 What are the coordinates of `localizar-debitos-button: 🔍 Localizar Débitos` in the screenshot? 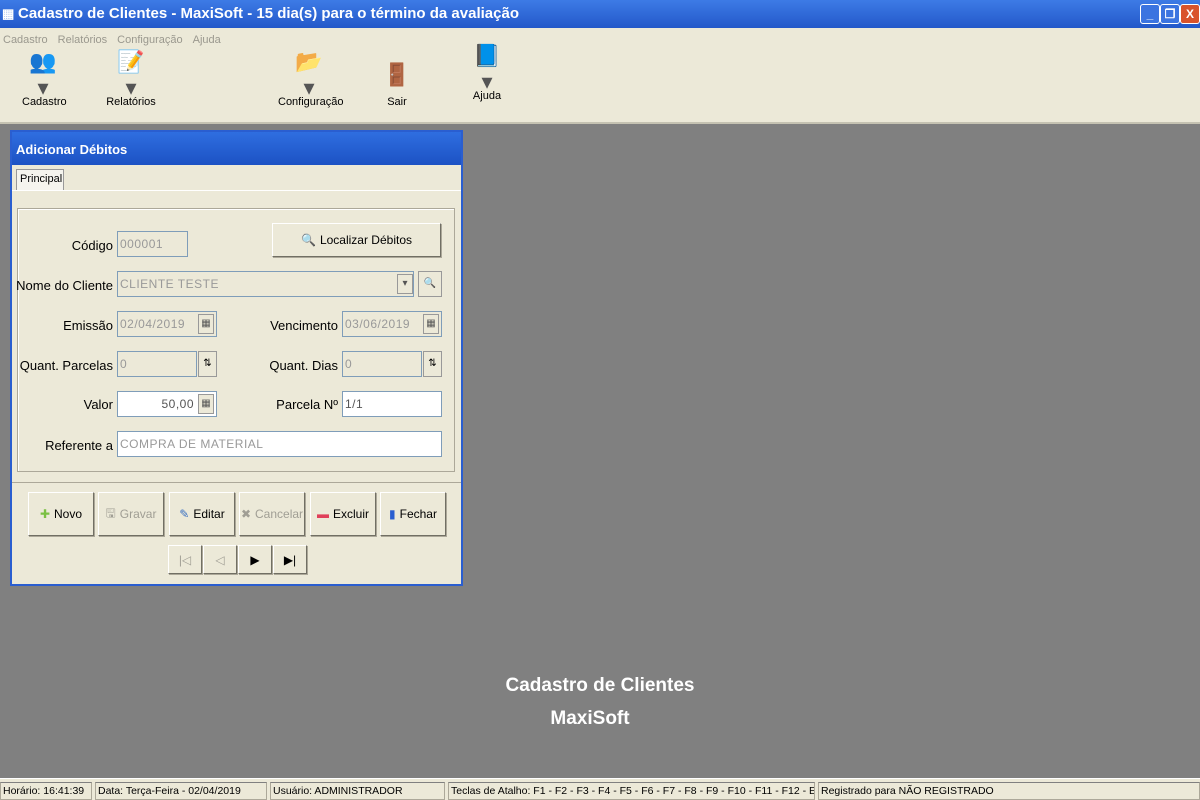 It's located at (356, 240).